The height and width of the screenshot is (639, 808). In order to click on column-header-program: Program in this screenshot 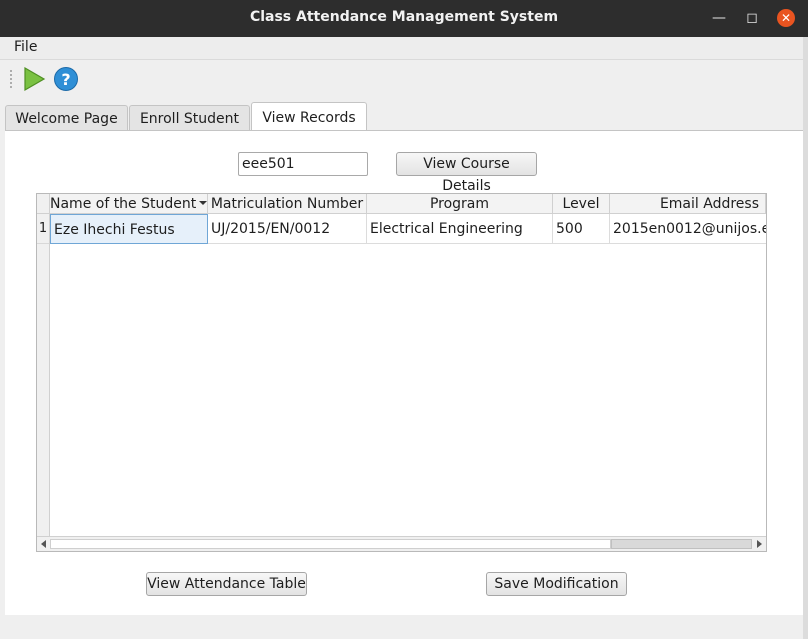, I will do `click(460, 204)`.